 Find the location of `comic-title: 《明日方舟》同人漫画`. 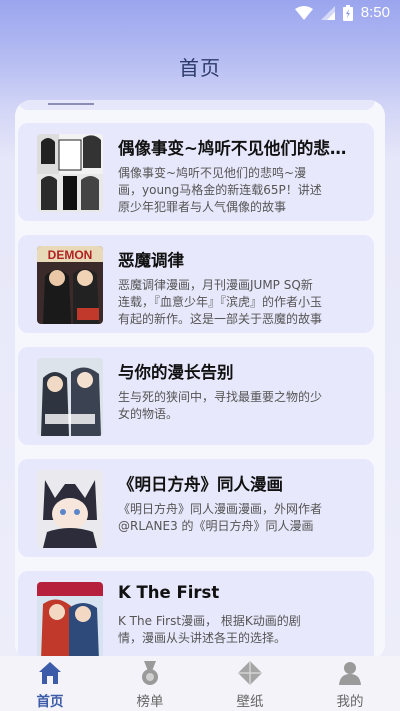

comic-title: 《明日方舟》同人漫画 is located at coordinates (200, 484).